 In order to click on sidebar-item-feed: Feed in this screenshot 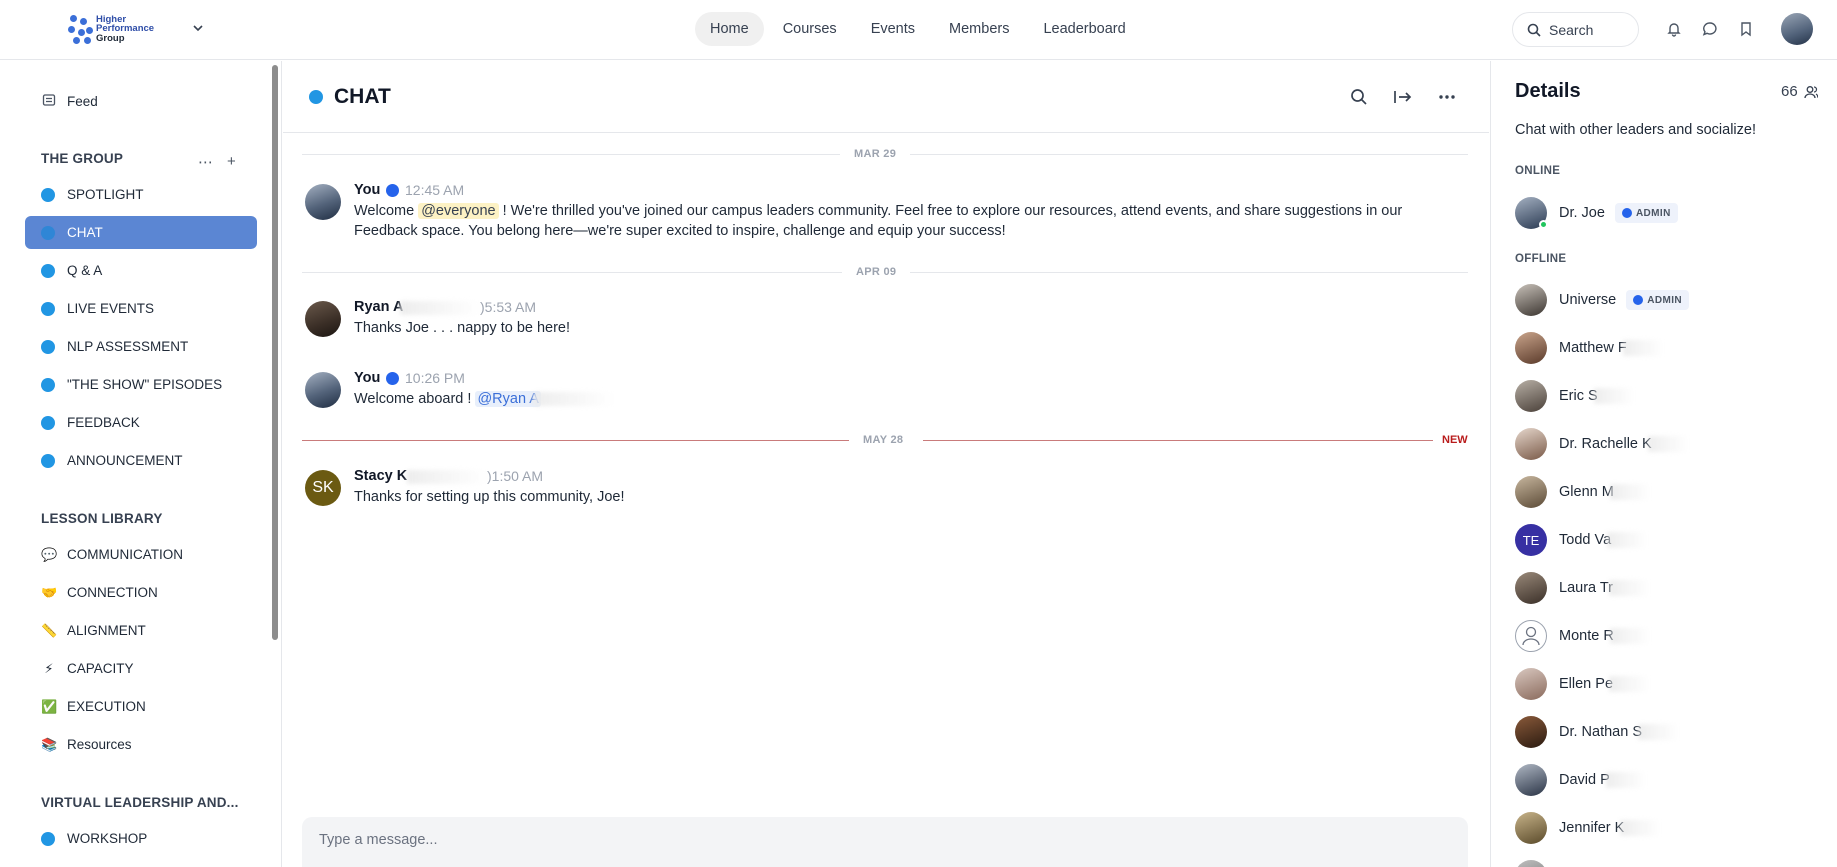, I will do `click(141, 101)`.